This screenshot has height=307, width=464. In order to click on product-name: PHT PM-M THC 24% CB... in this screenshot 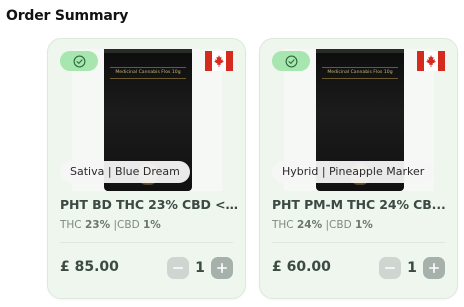, I will do `click(361, 204)`.